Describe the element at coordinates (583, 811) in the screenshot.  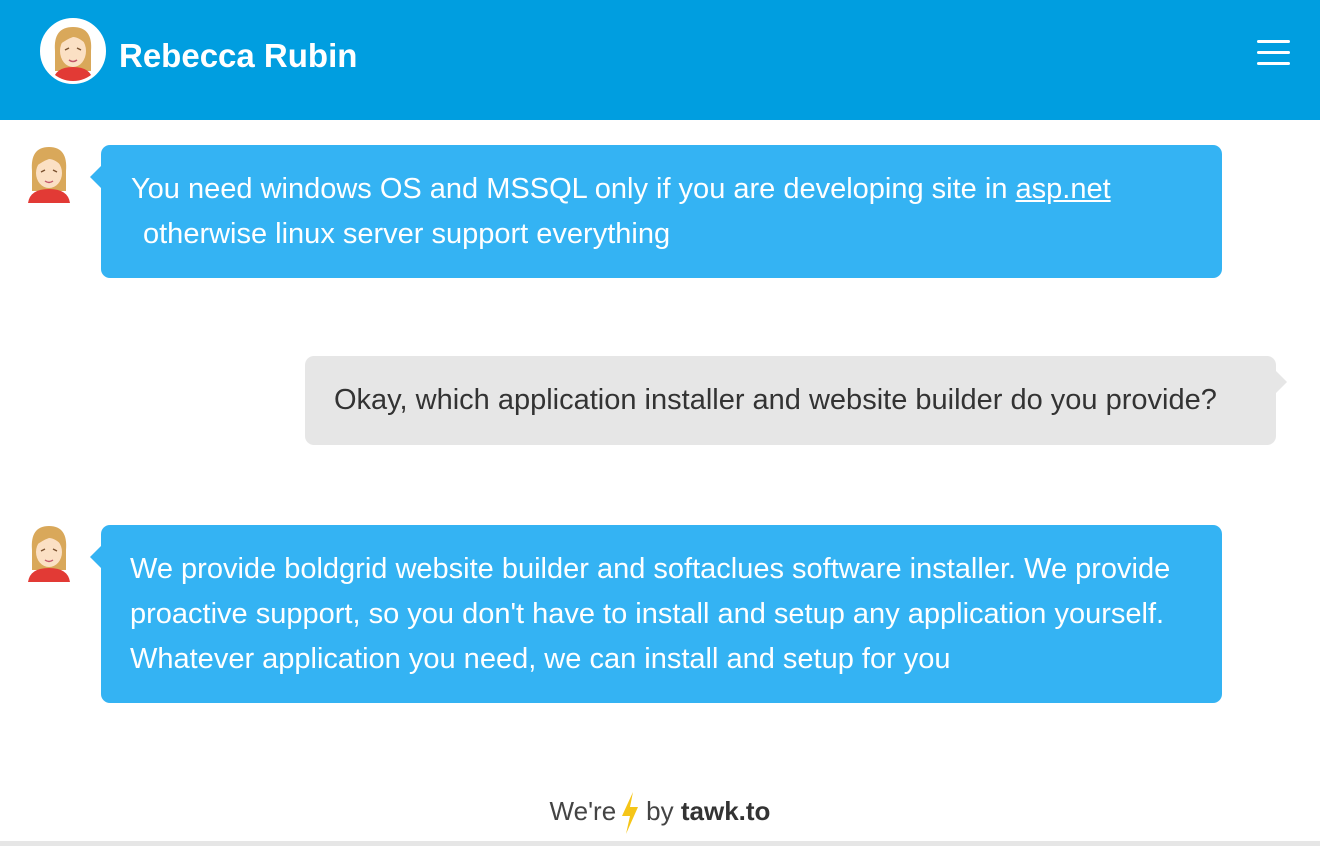
I see `footer-prefix: We're` at that location.